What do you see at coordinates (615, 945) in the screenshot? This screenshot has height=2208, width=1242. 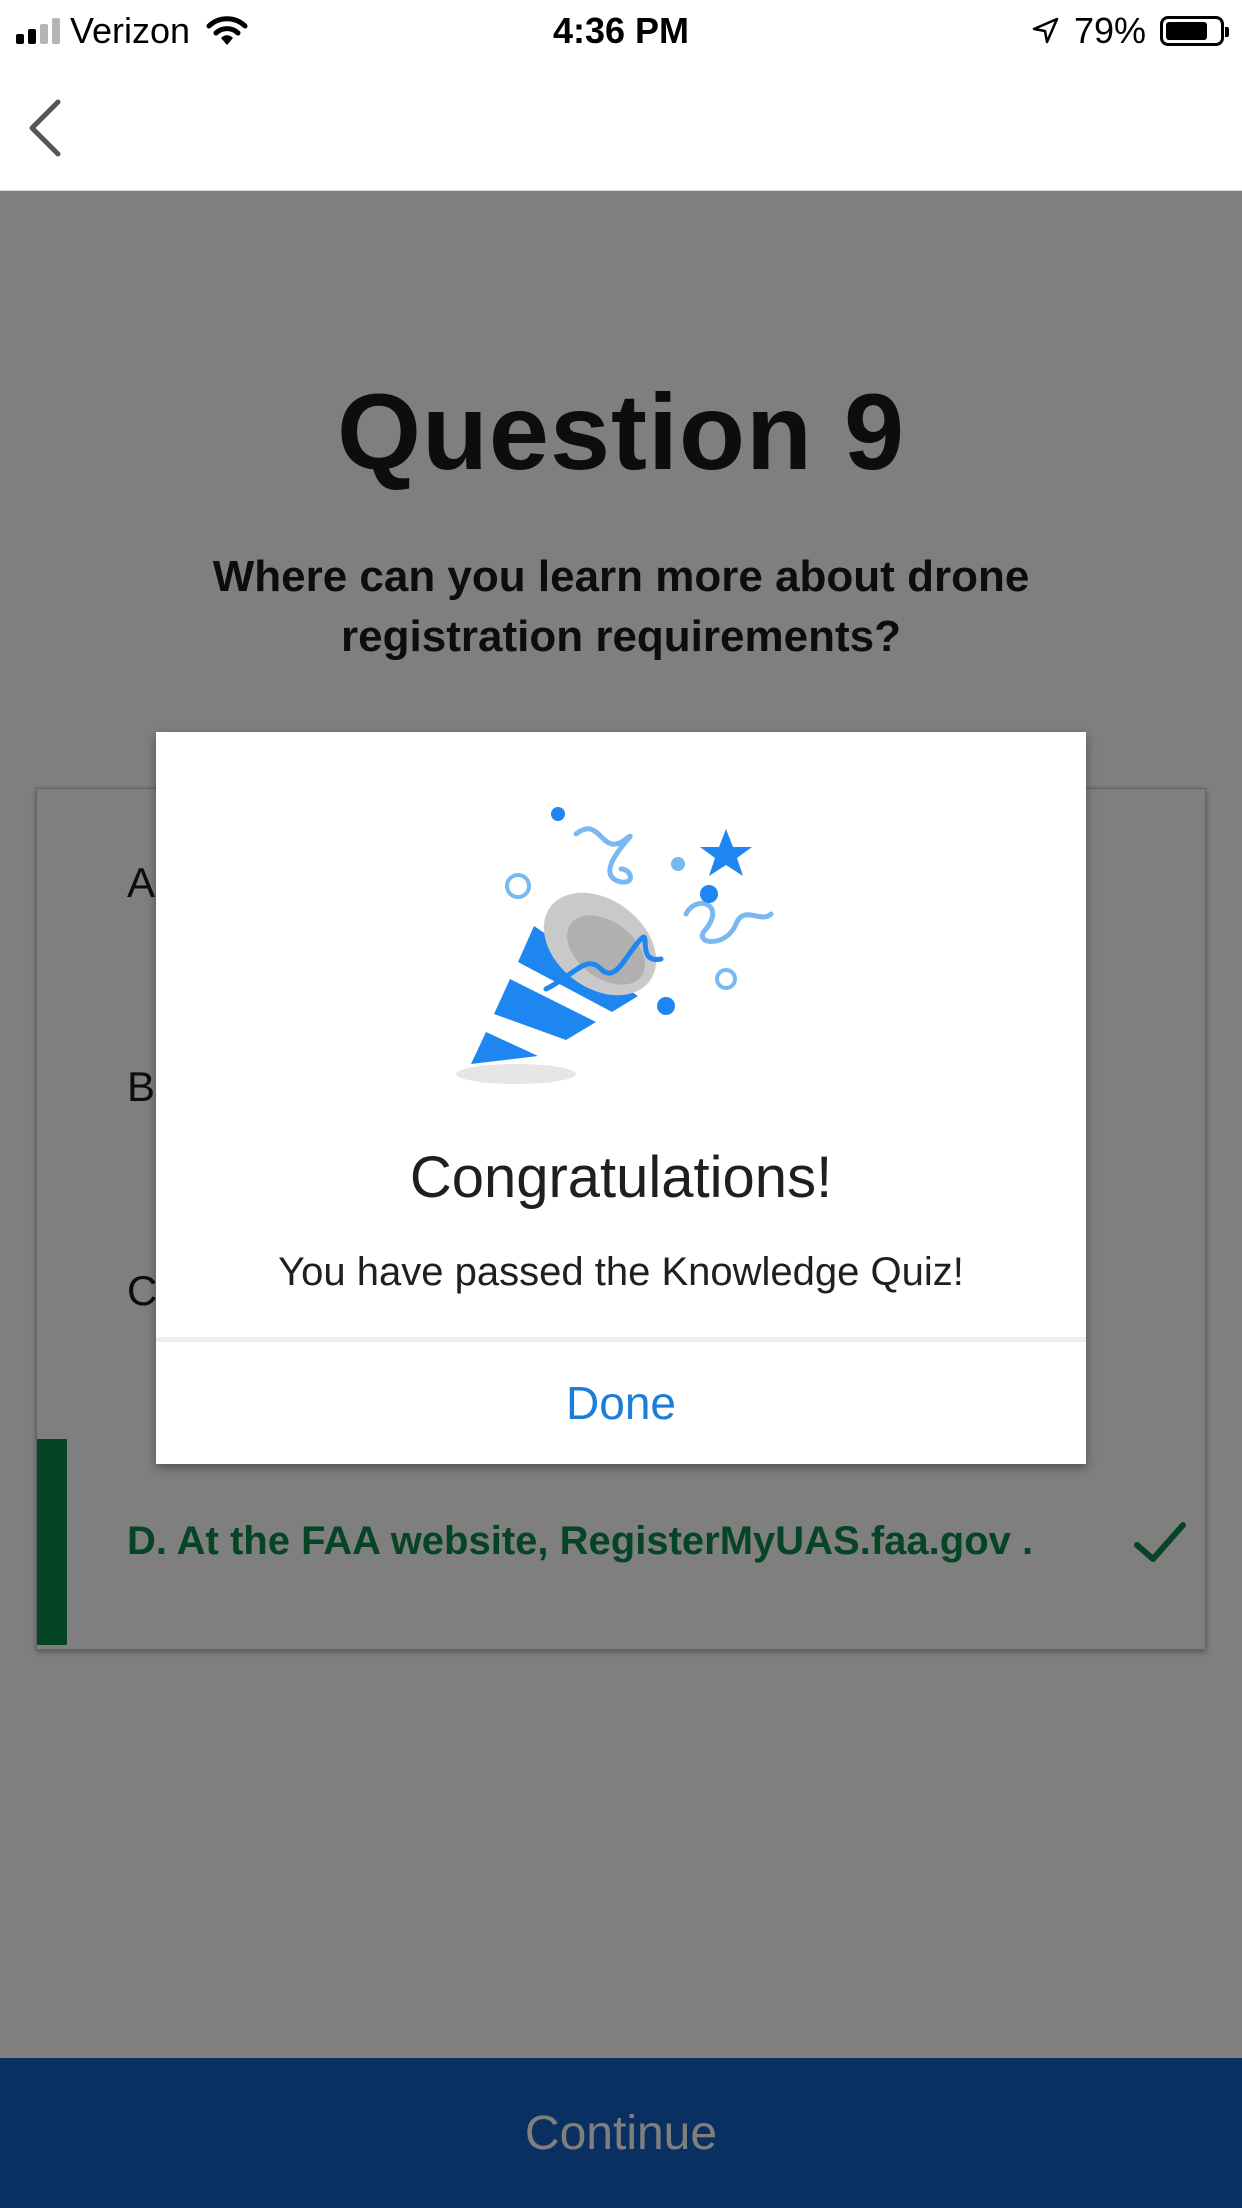 I see `party-popper-icon` at bounding box center [615, 945].